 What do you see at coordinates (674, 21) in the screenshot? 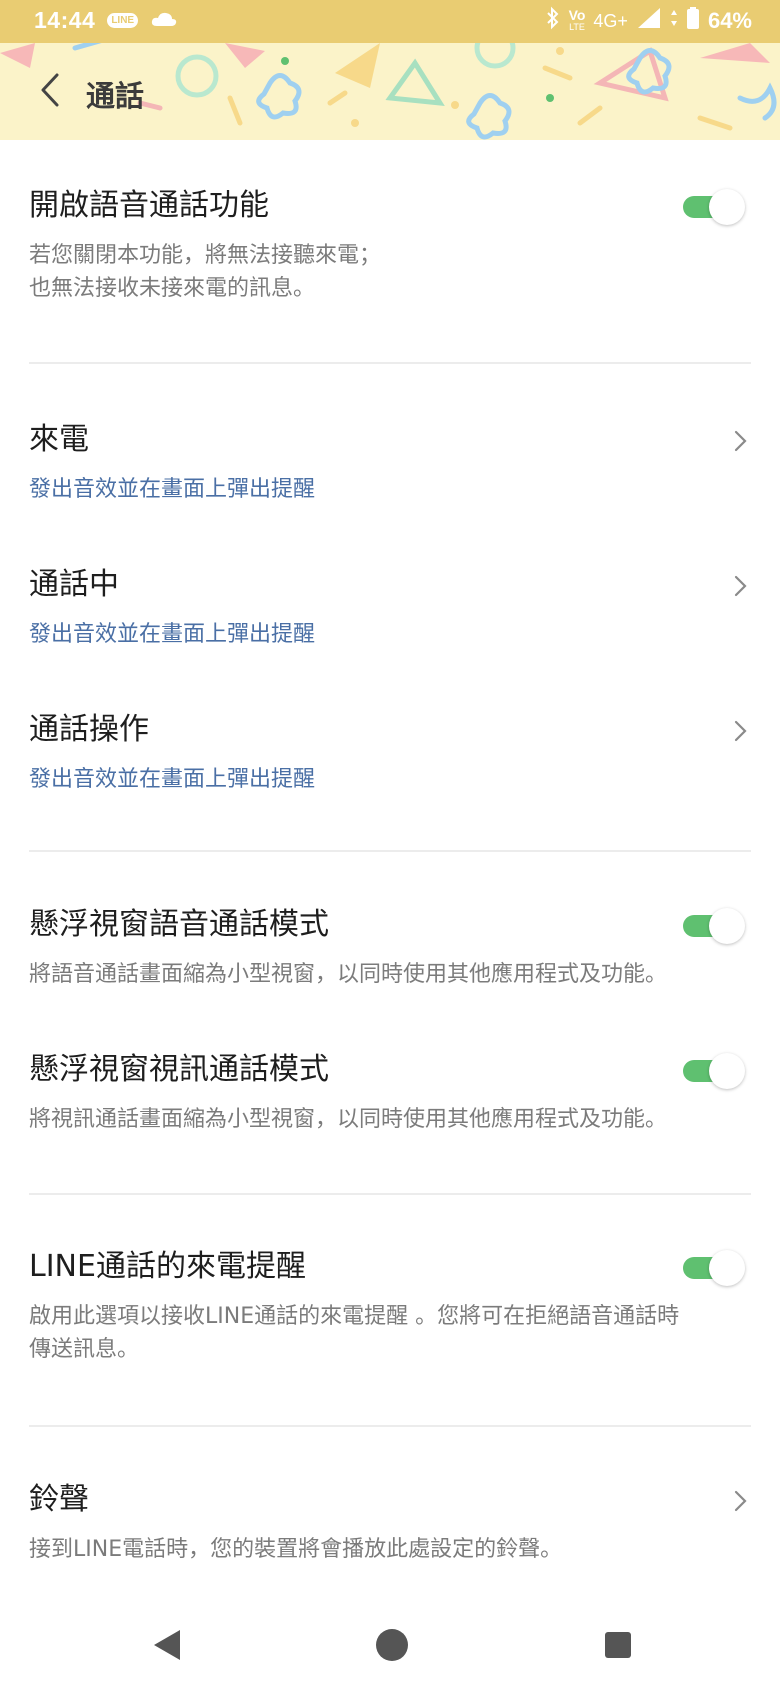
I see `data-arrows-icon` at bounding box center [674, 21].